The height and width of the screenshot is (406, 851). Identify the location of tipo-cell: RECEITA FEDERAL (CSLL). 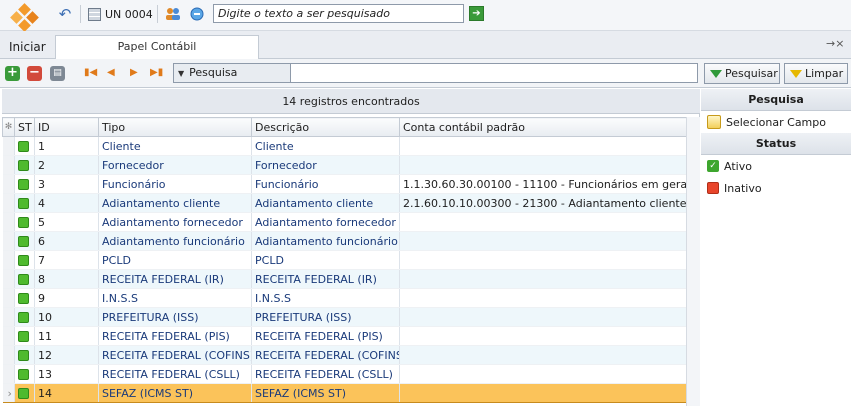
(175, 374).